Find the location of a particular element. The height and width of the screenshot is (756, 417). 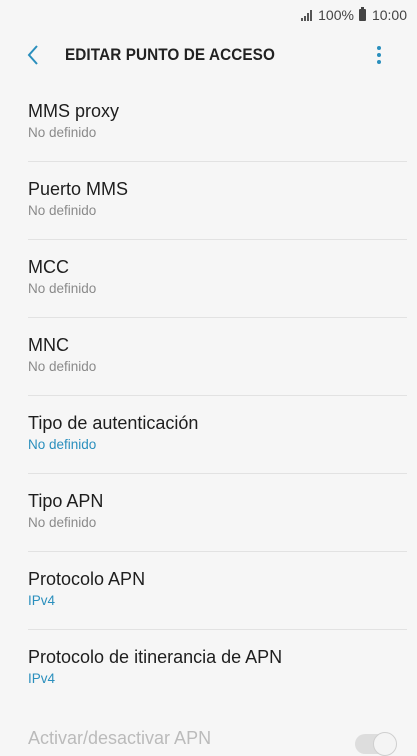

status-bar: 100% 10:00 is located at coordinates (208, 15).